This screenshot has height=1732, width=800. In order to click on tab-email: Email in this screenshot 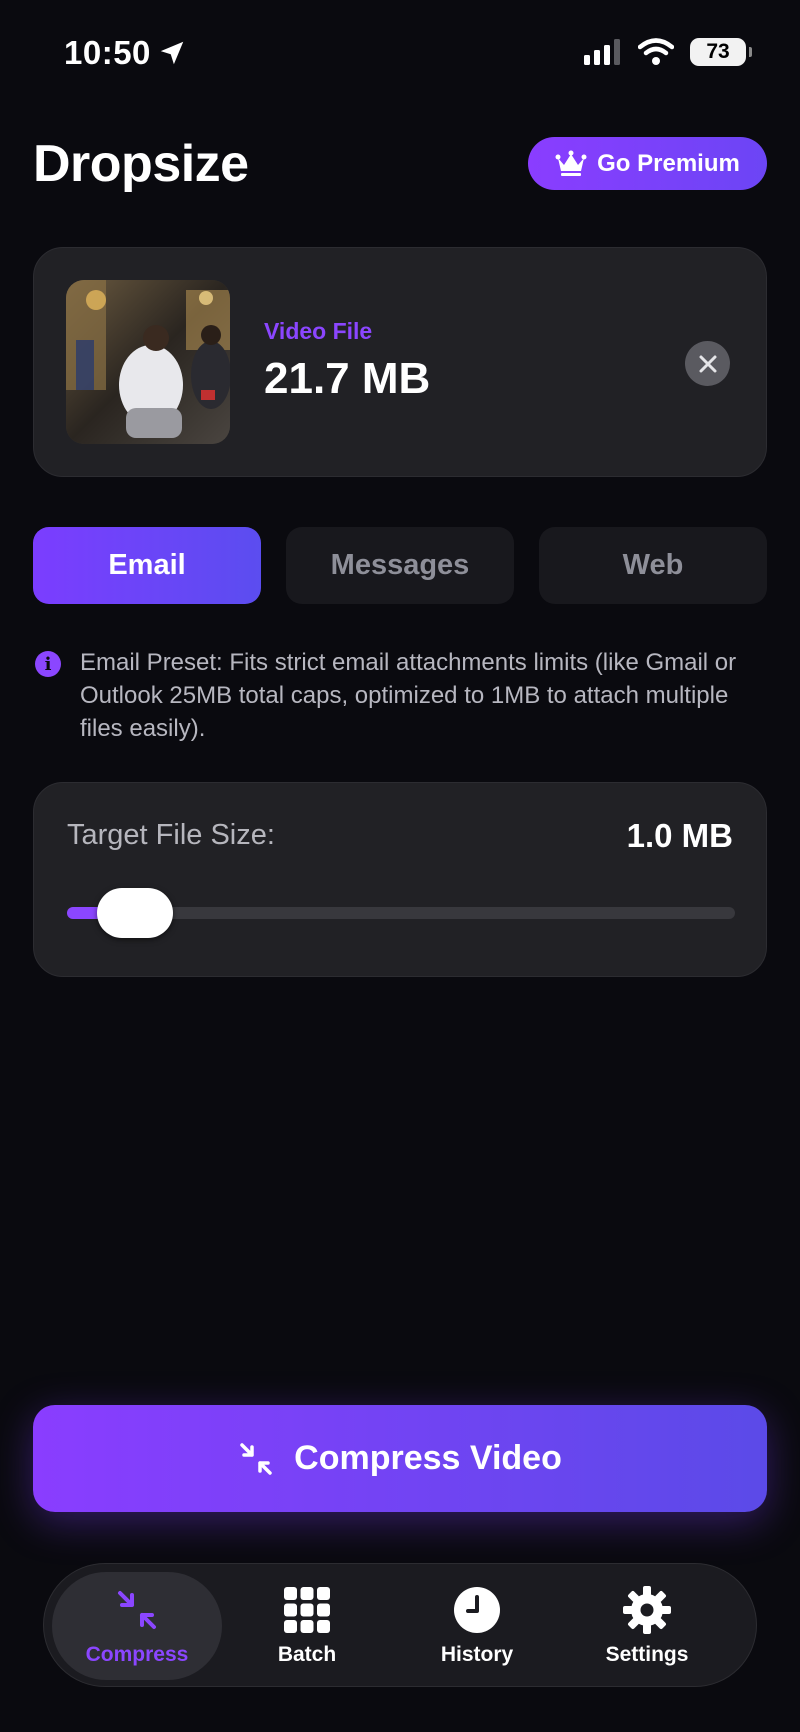, I will do `click(147, 565)`.